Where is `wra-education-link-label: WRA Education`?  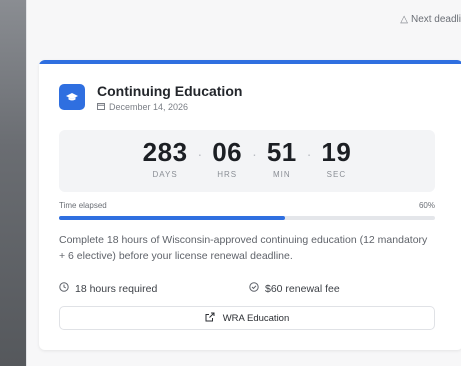 wra-education-link-label: WRA Education is located at coordinates (256, 318).